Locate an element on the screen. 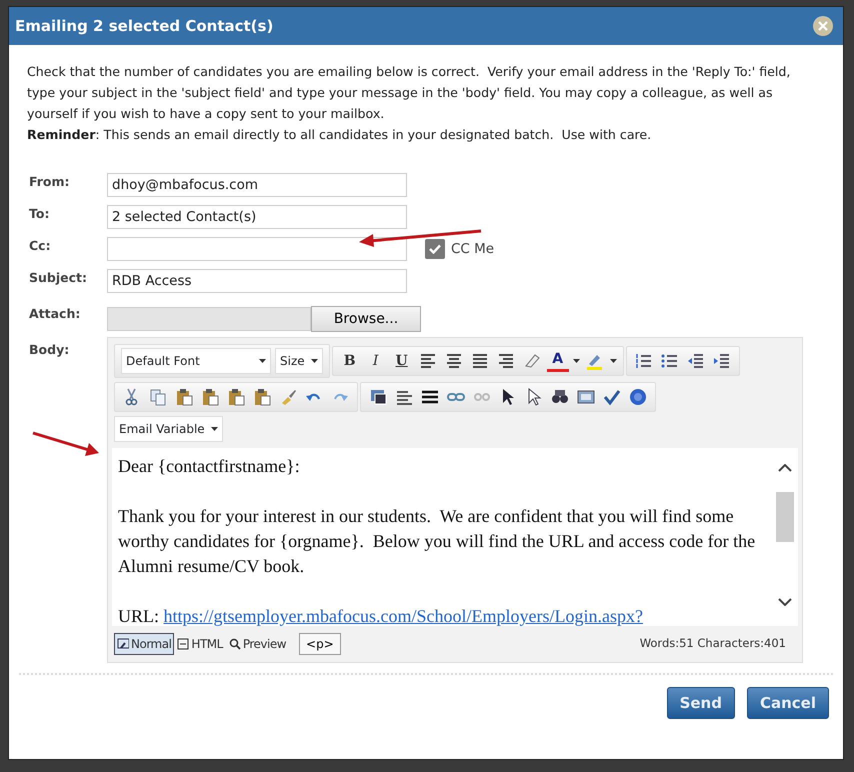 This screenshot has width=854, height=772. code-mode-icon is located at coordinates (183, 644).